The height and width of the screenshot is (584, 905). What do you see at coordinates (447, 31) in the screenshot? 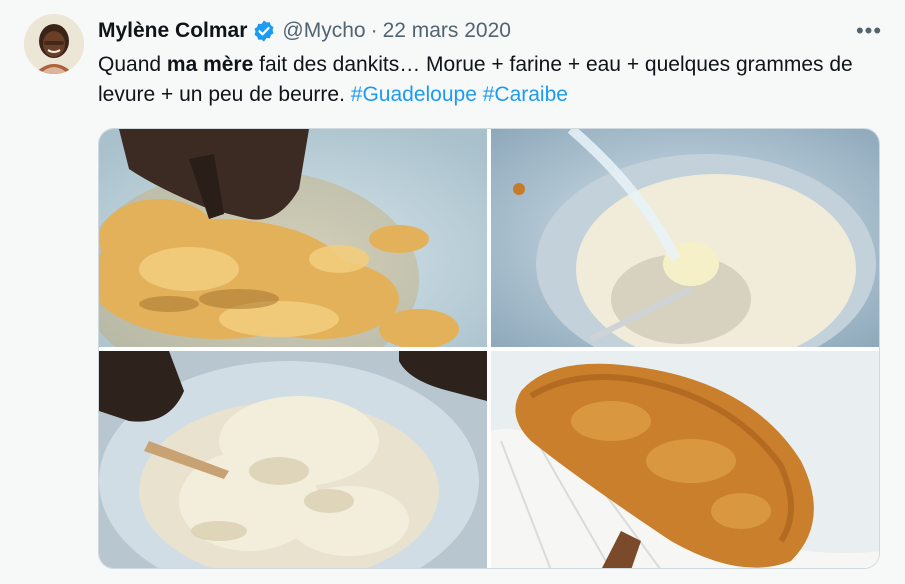
I see `tweet-date: 22 mars 2020` at bounding box center [447, 31].